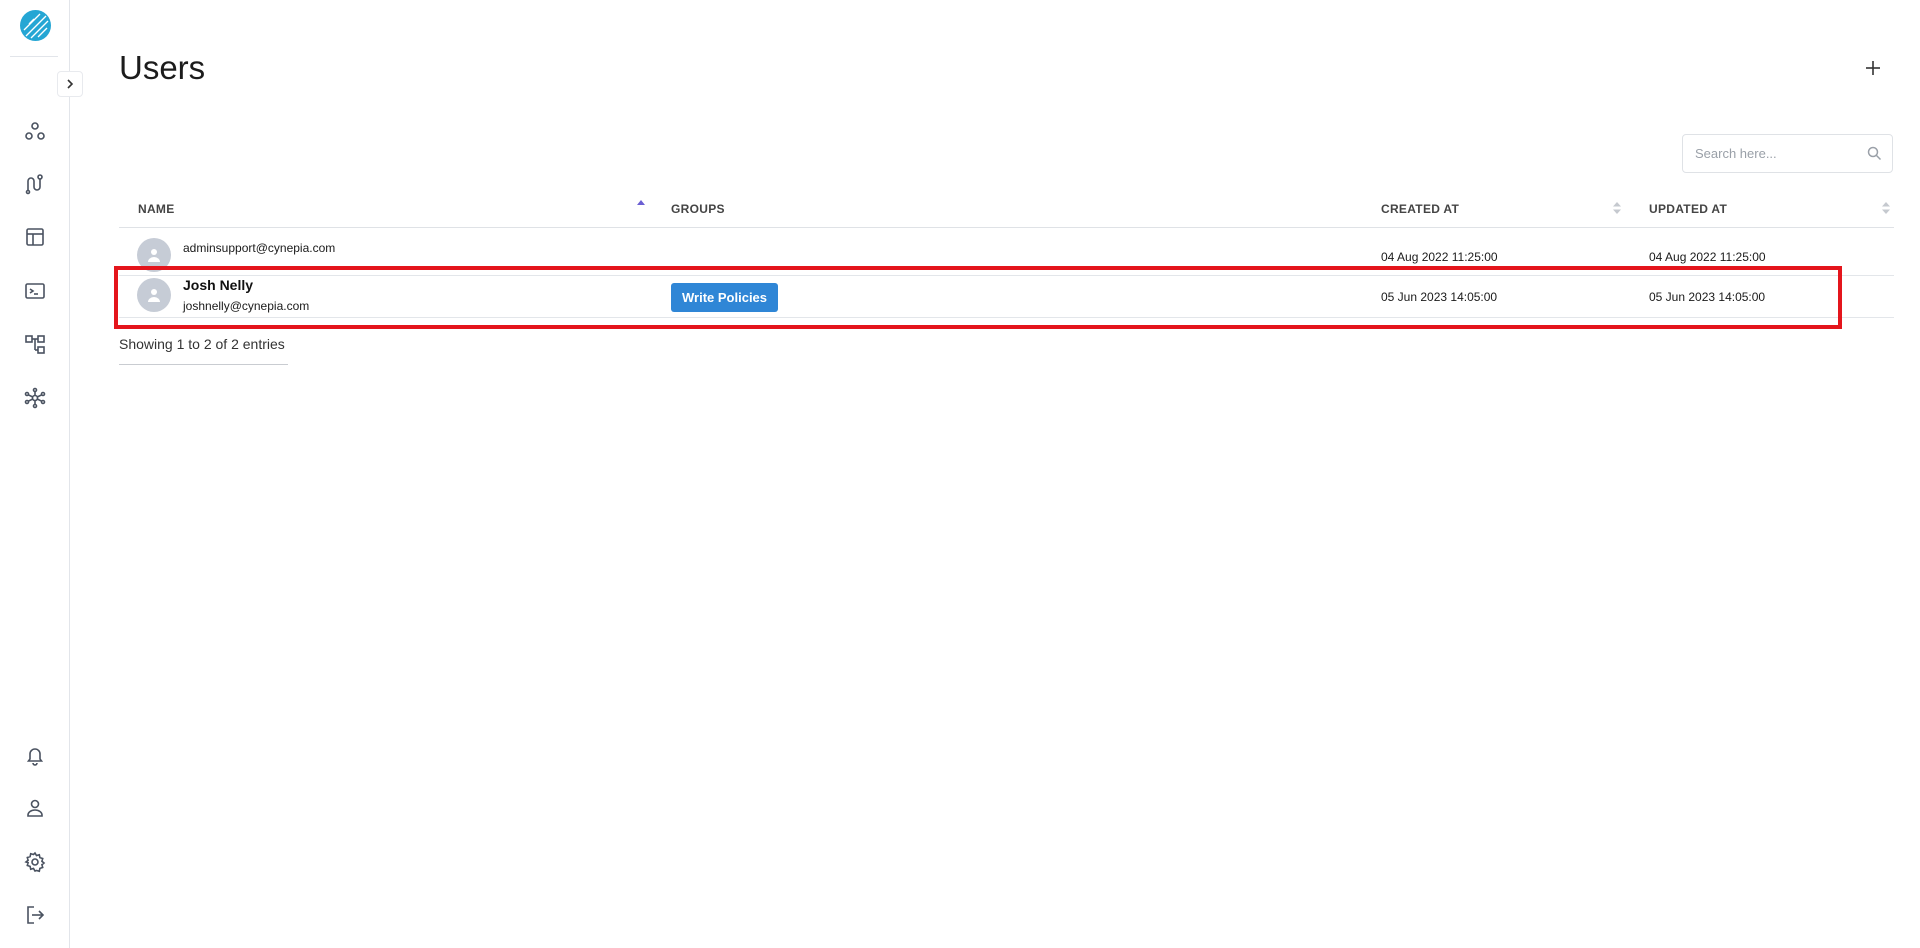  What do you see at coordinates (34, 56) in the screenshot?
I see `logo-divider` at bounding box center [34, 56].